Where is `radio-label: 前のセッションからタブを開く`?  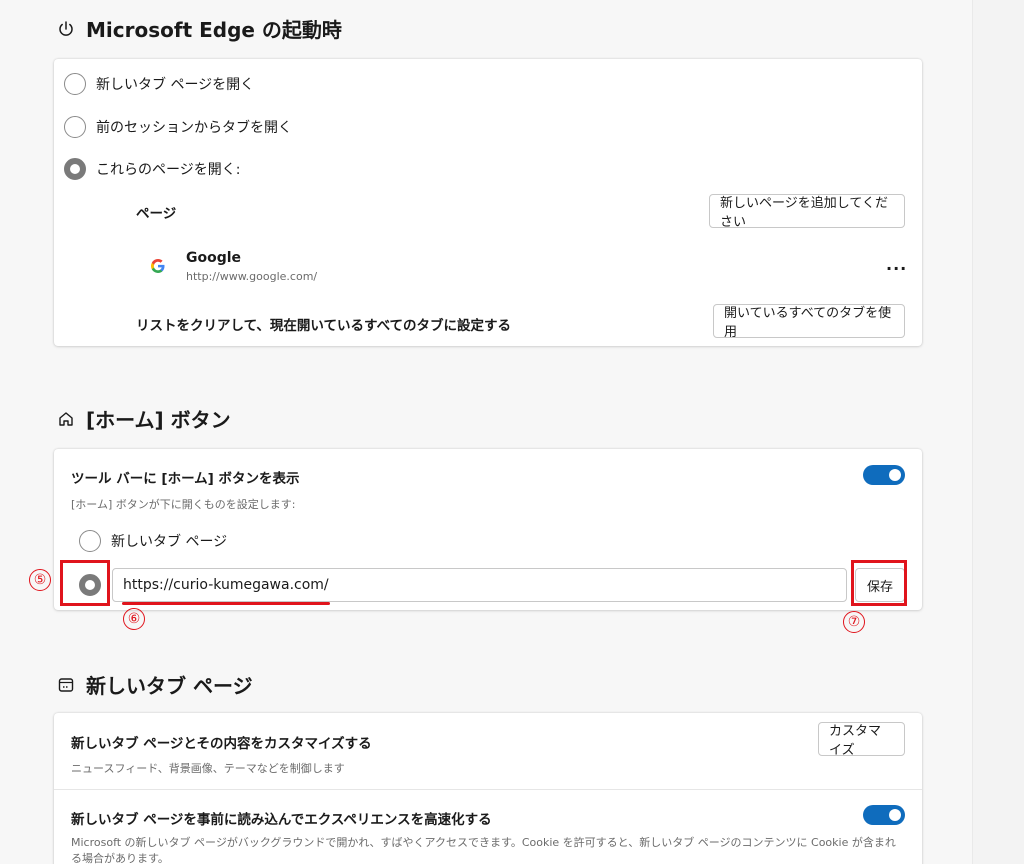 radio-label: 前のセッションからタブを開く is located at coordinates (194, 128).